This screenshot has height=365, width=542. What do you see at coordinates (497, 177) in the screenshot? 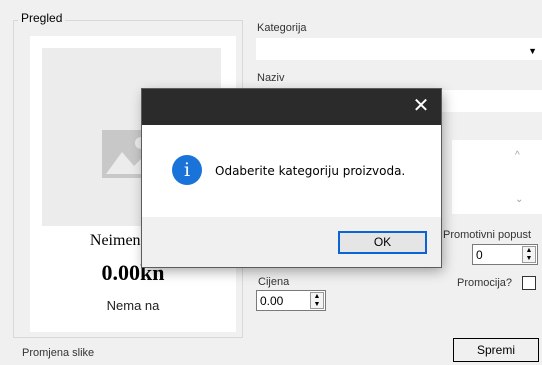
I see `description-textarea: ^ ⌄` at bounding box center [497, 177].